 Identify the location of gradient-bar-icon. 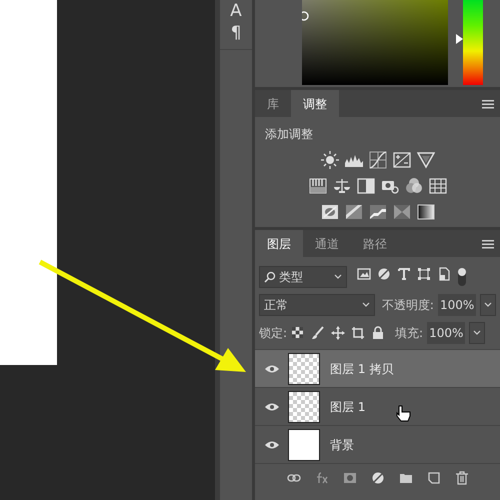
(317, 186).